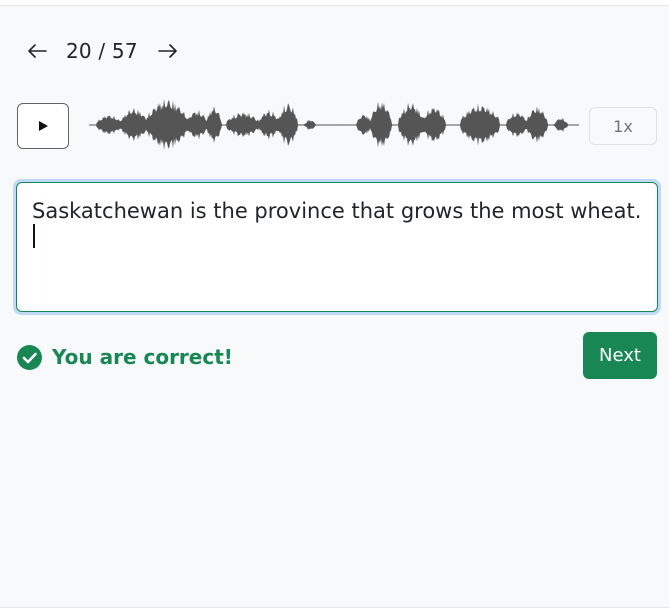 The height and width of the screenshot is (610, 669). What do you see at coordinates (29, 357) in the screenshot?
I see `check-circle-icon` at bounding box center [29, 357].